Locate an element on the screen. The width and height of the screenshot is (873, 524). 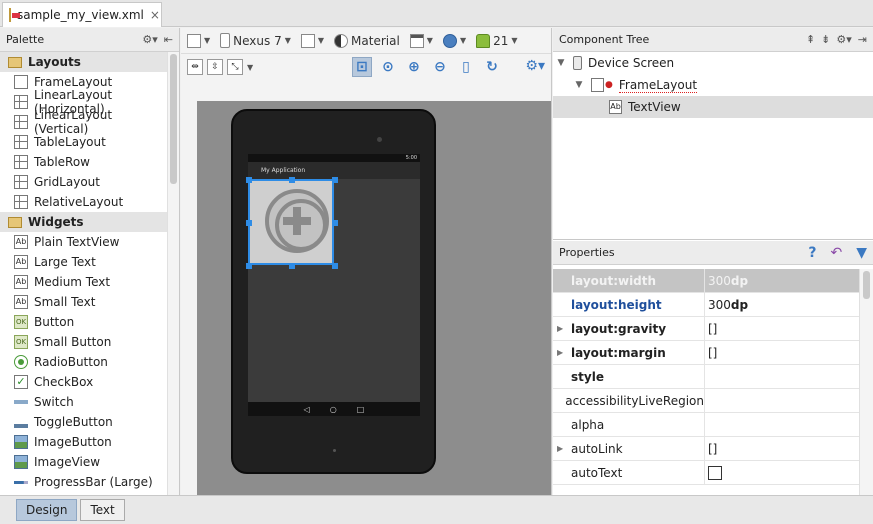
palette-item-progressbar-large: ProgressBar (Large) is located at coordinates (84, 482).